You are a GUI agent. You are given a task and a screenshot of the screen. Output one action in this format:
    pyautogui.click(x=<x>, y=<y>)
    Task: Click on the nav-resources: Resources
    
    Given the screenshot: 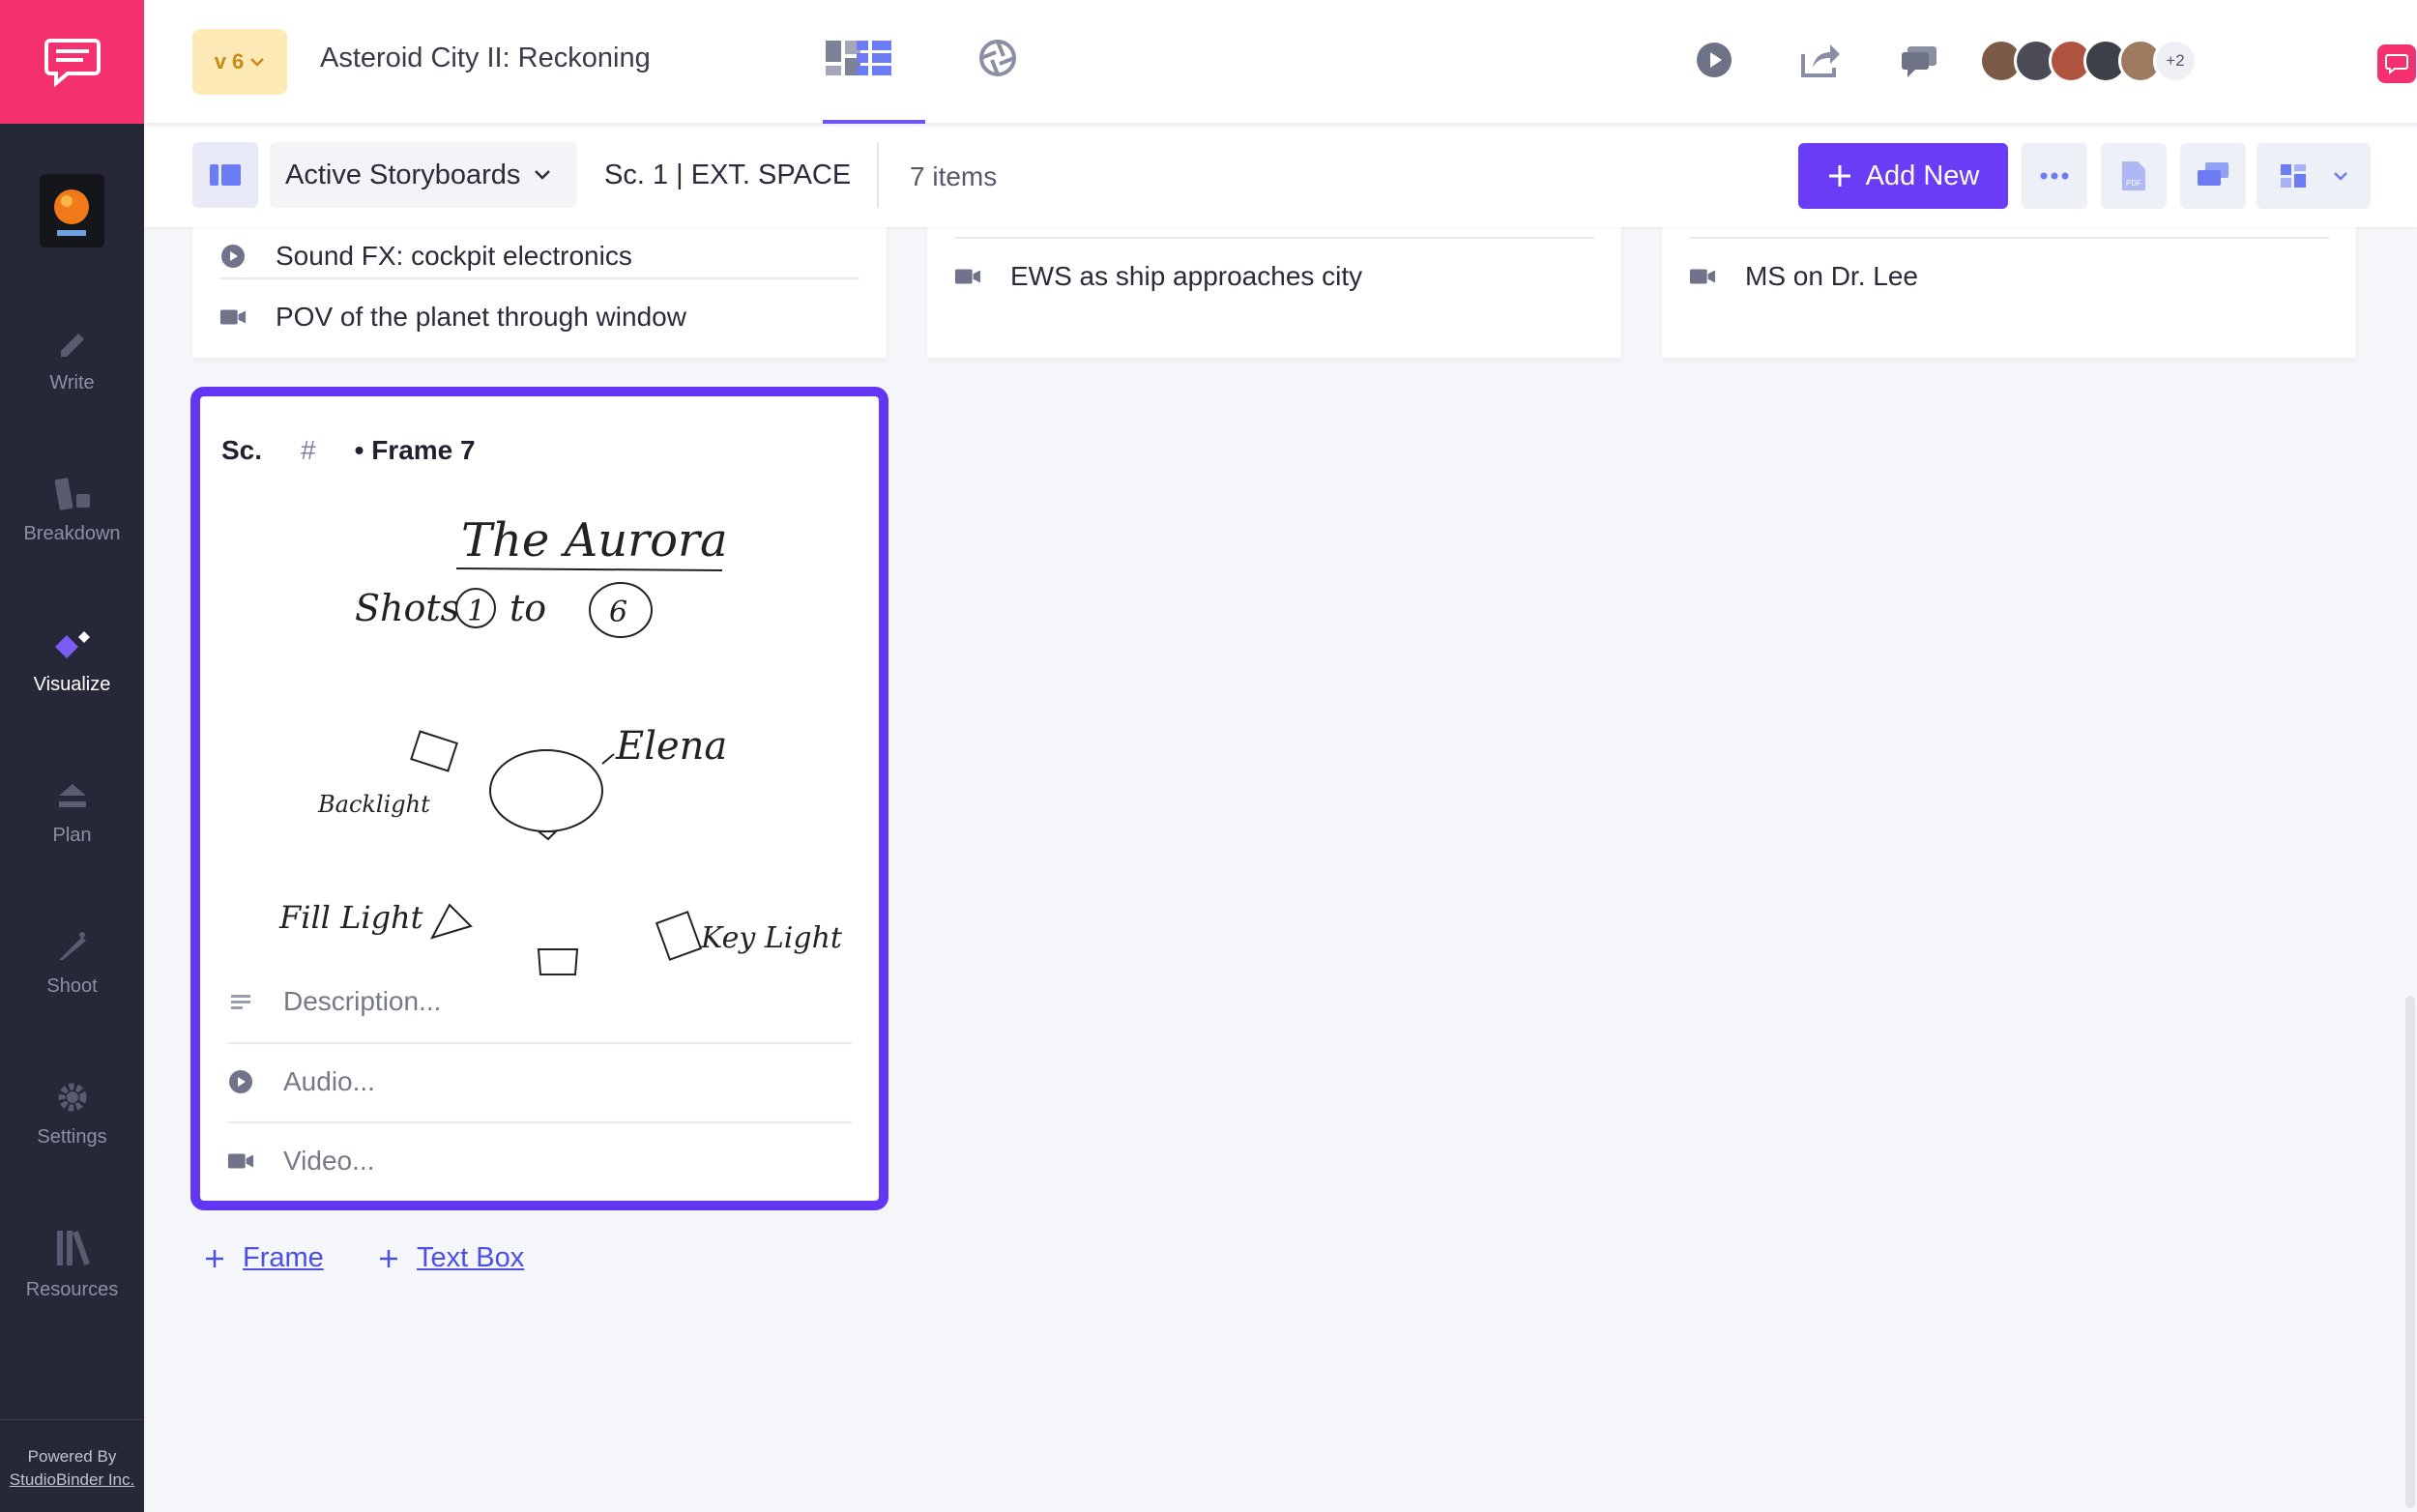 What is the action you would take?
    pyautogui.click(x=72, y=1265)
    